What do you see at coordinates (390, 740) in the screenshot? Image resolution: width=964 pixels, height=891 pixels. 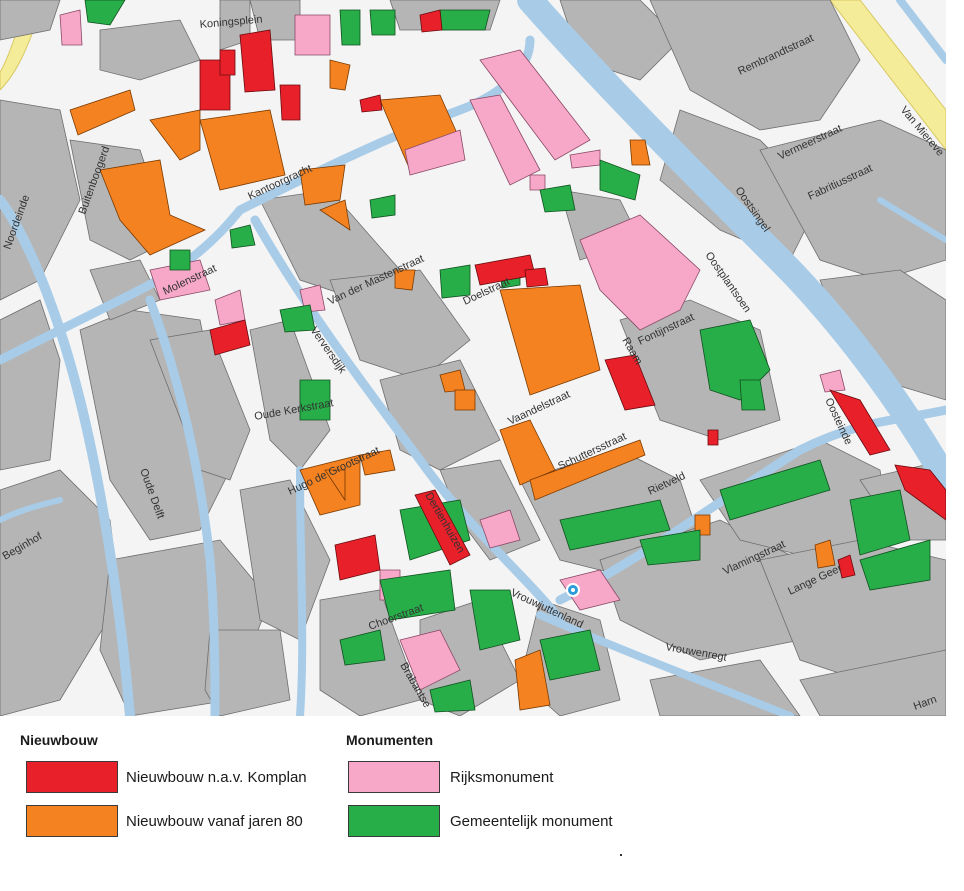 I see `legend-heading-monumenten: Monumenten` at bounding box center [390, 740].